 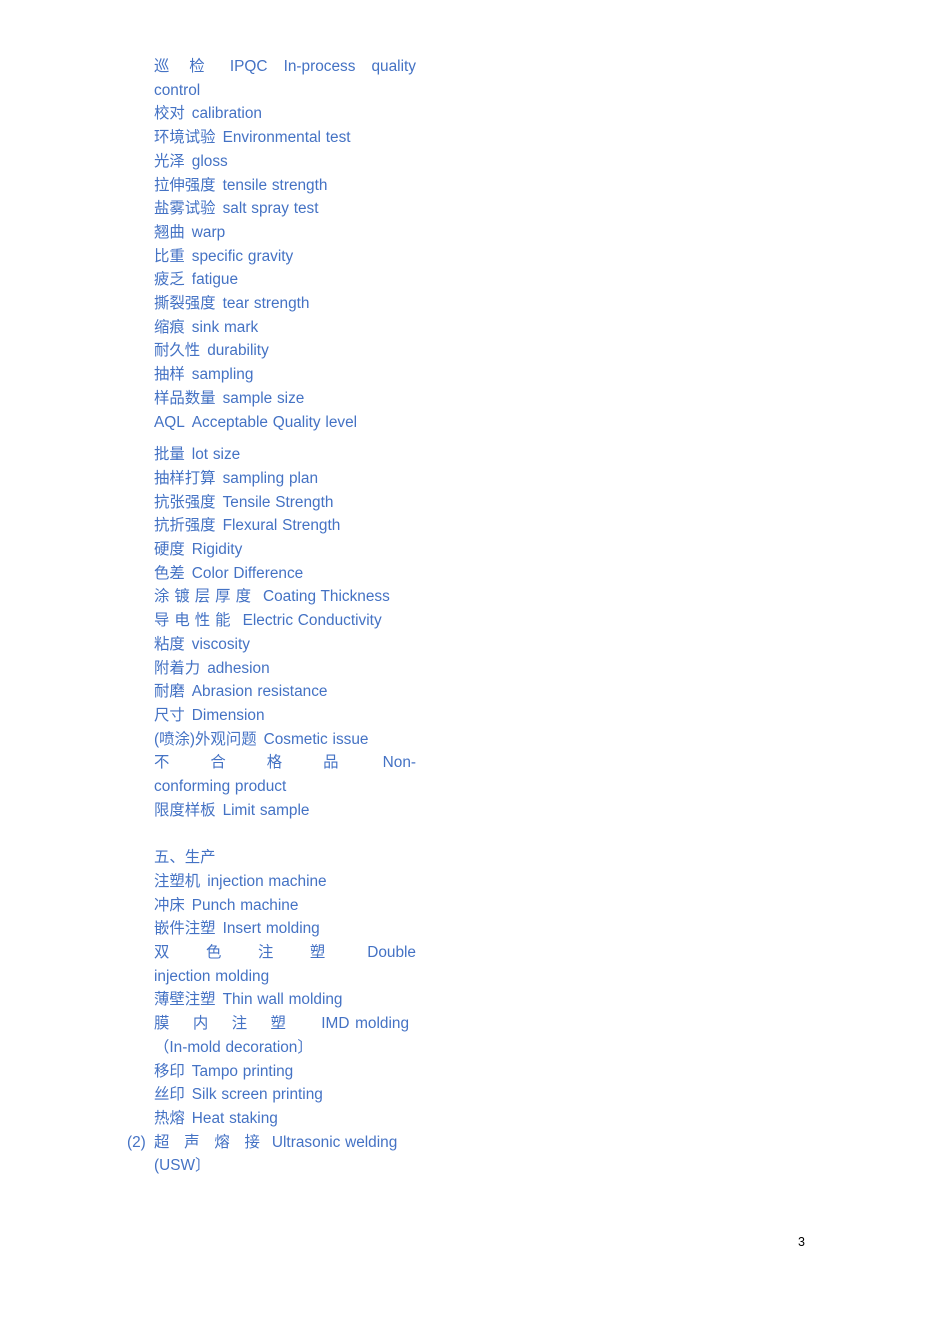 What do you see at coordinates (285, 716) in the screenshot?
I see `glossary-line-dimension: 尺寸 Dimension` at bounding box center [285, 716].